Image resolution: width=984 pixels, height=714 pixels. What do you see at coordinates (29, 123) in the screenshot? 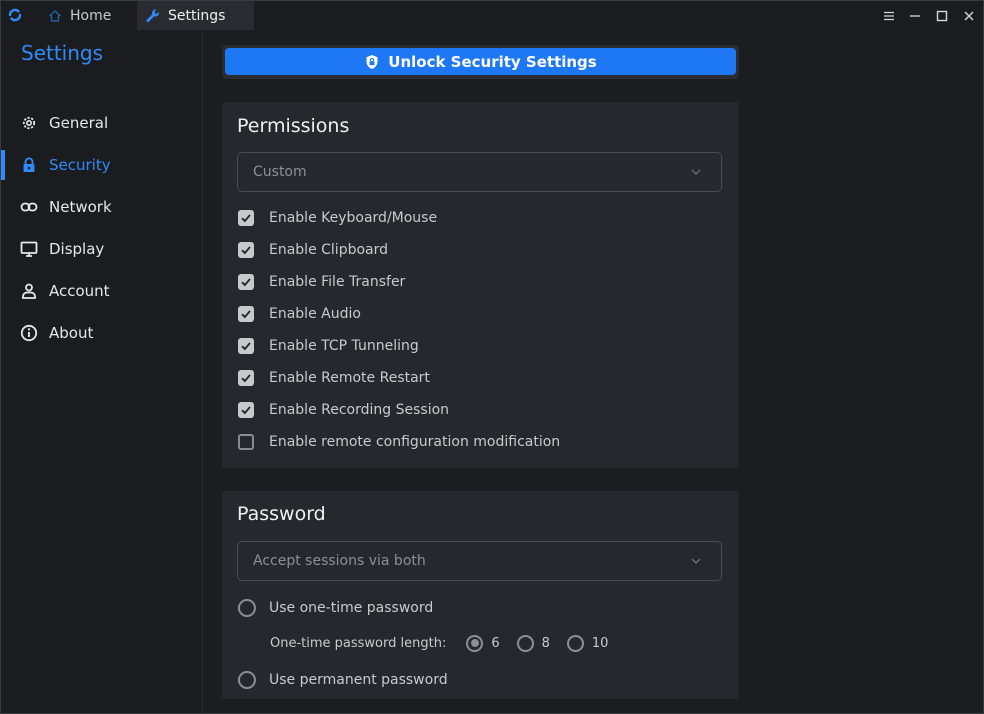
I see `gear-icon` at bounding box center [29, 123].